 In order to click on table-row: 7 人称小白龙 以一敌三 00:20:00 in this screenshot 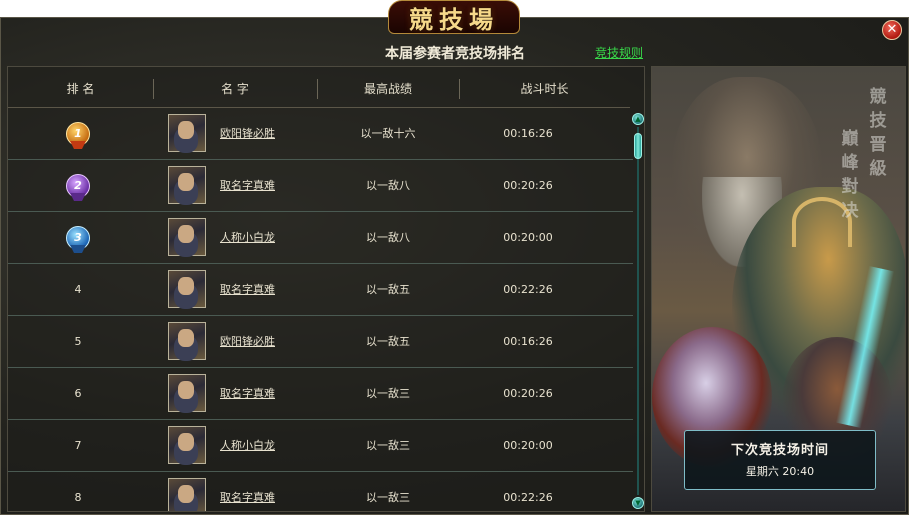, I will do `click(320, 446)`.